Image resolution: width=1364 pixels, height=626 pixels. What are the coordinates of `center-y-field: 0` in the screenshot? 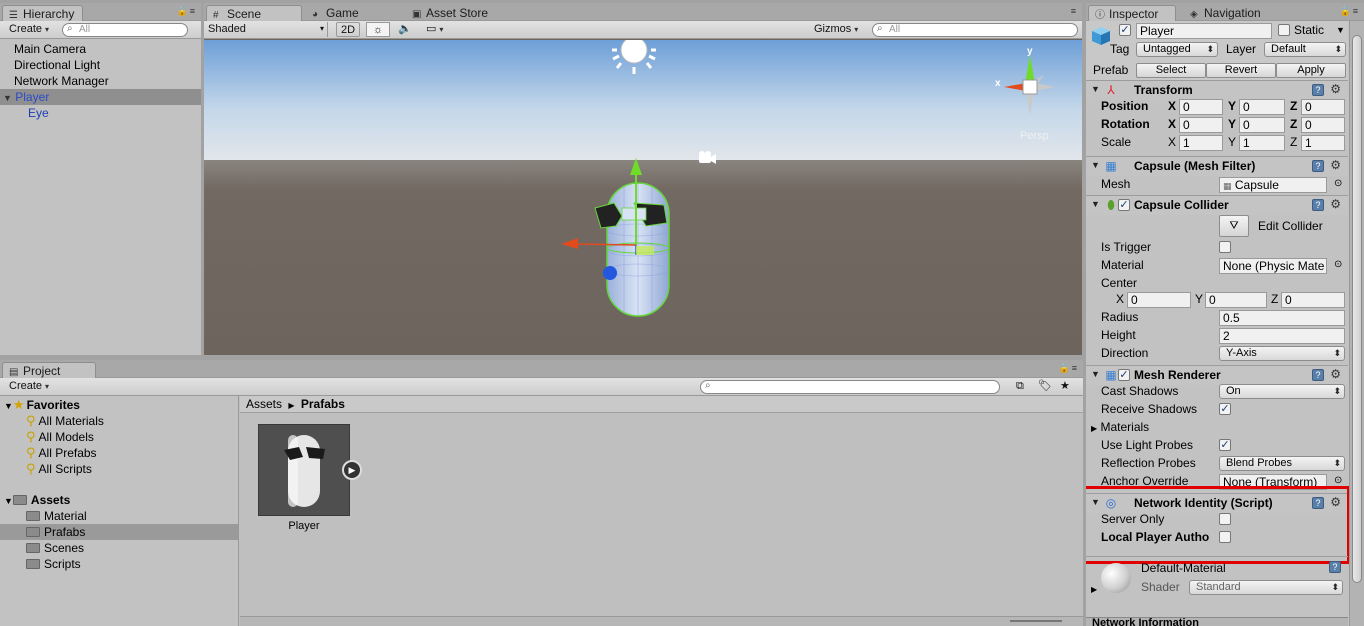 It's located at (1236, 300).